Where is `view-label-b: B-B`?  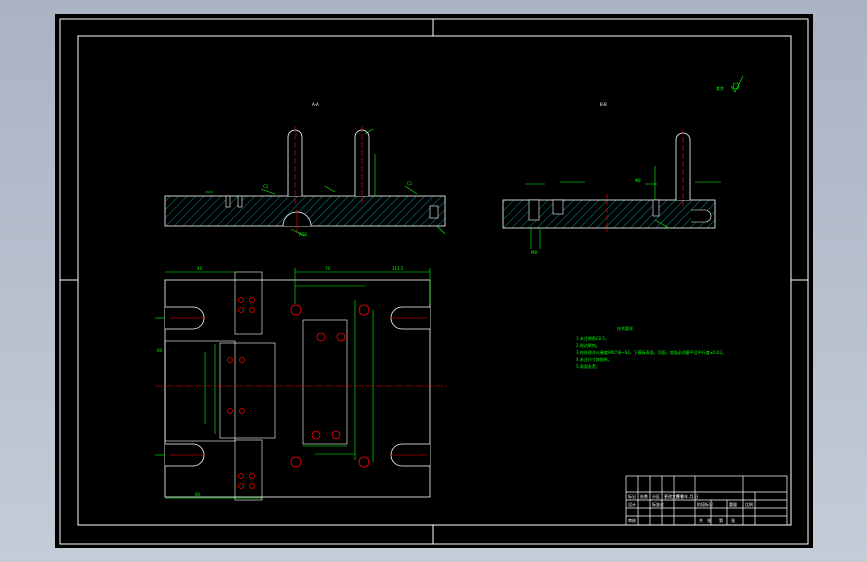 view-label-b: B-B is located at coordinates (603, 104).